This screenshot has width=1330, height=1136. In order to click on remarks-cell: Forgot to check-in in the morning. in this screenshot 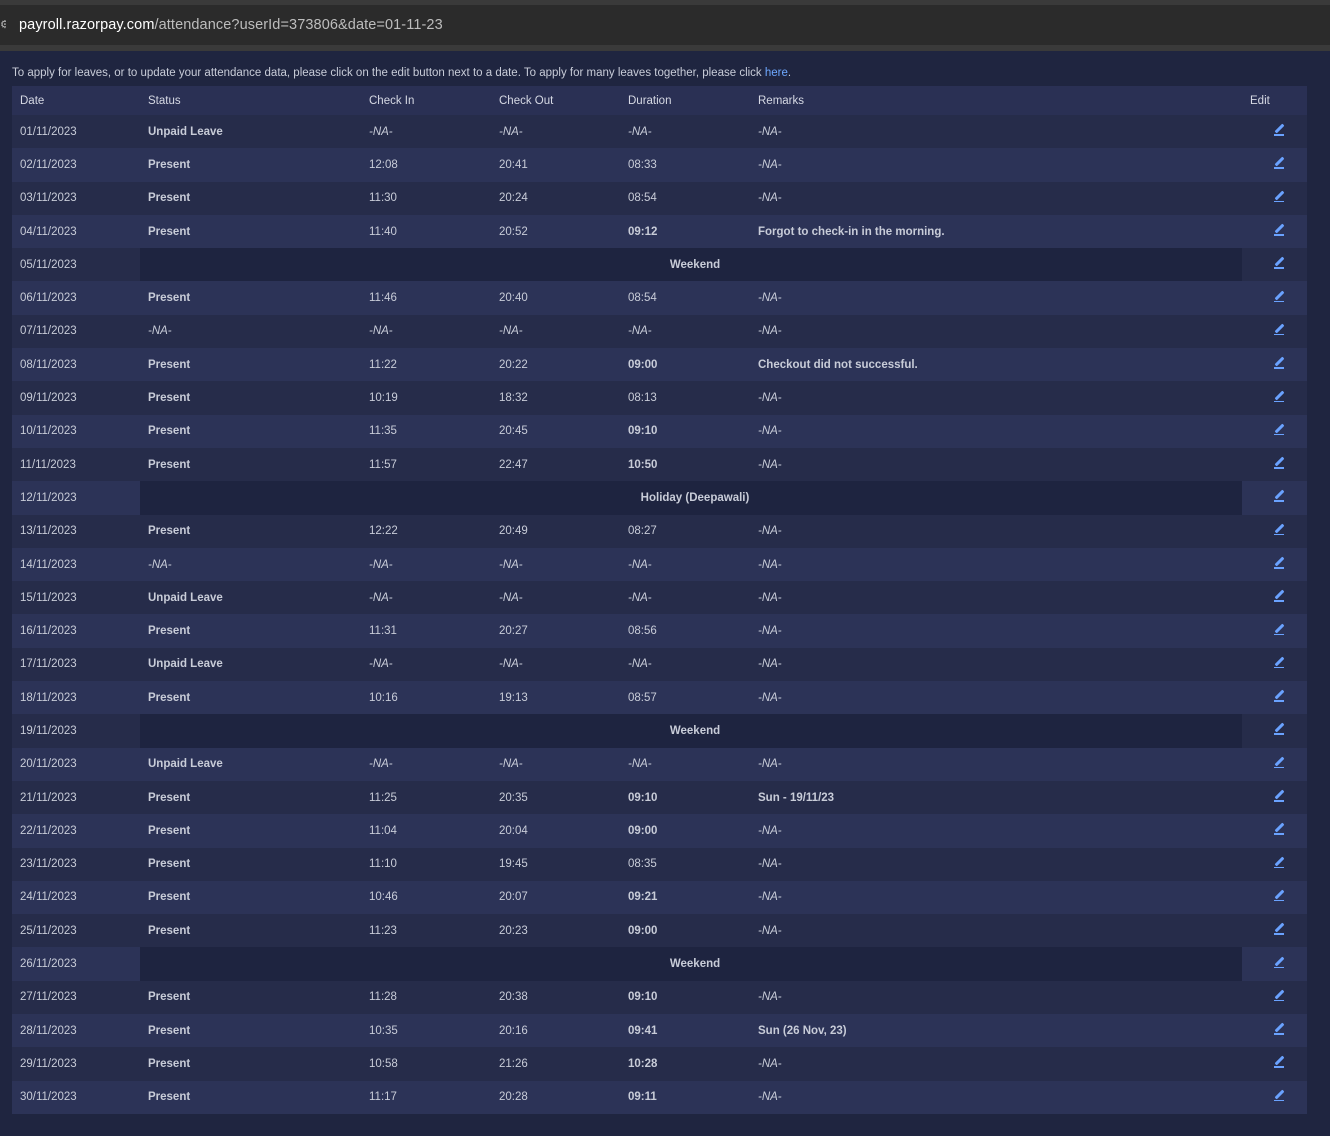, I will do `click(996, 231)`.